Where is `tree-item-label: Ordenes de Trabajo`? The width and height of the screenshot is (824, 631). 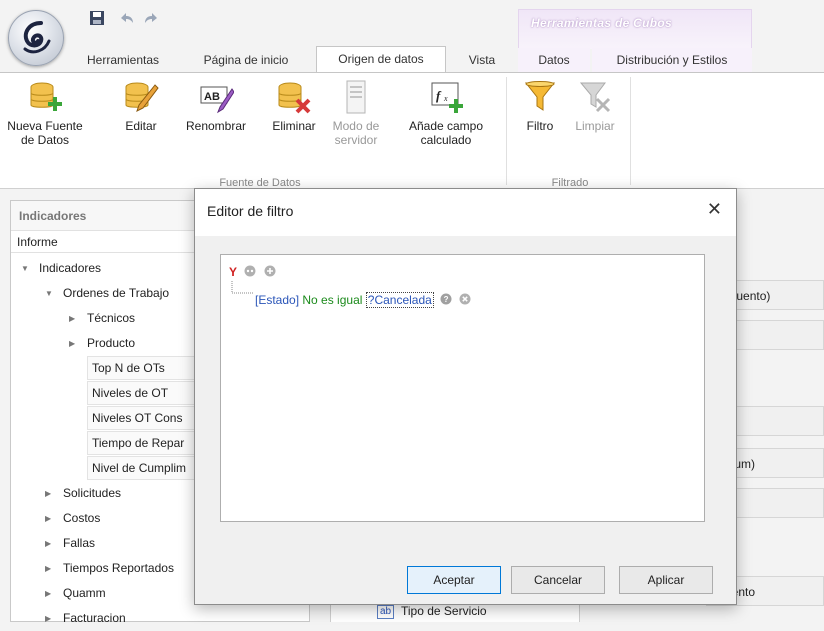 tree-item-label: Ordenes de Trabajo is located at coordinates (116, 293).